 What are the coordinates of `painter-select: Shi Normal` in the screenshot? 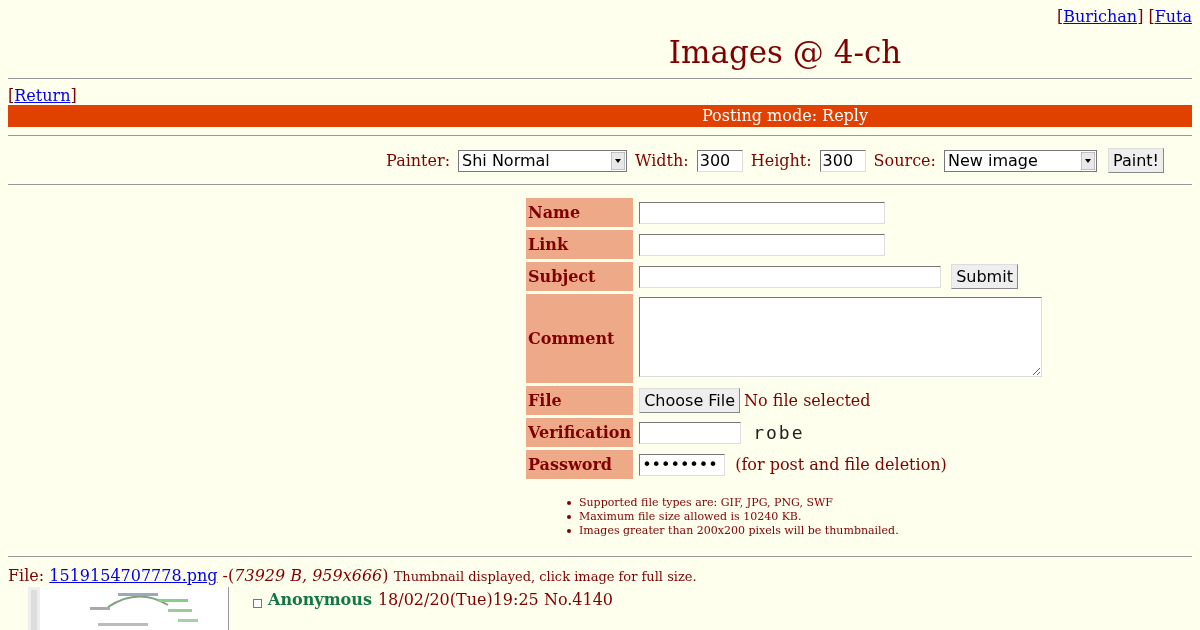 It's located at (543, 160).